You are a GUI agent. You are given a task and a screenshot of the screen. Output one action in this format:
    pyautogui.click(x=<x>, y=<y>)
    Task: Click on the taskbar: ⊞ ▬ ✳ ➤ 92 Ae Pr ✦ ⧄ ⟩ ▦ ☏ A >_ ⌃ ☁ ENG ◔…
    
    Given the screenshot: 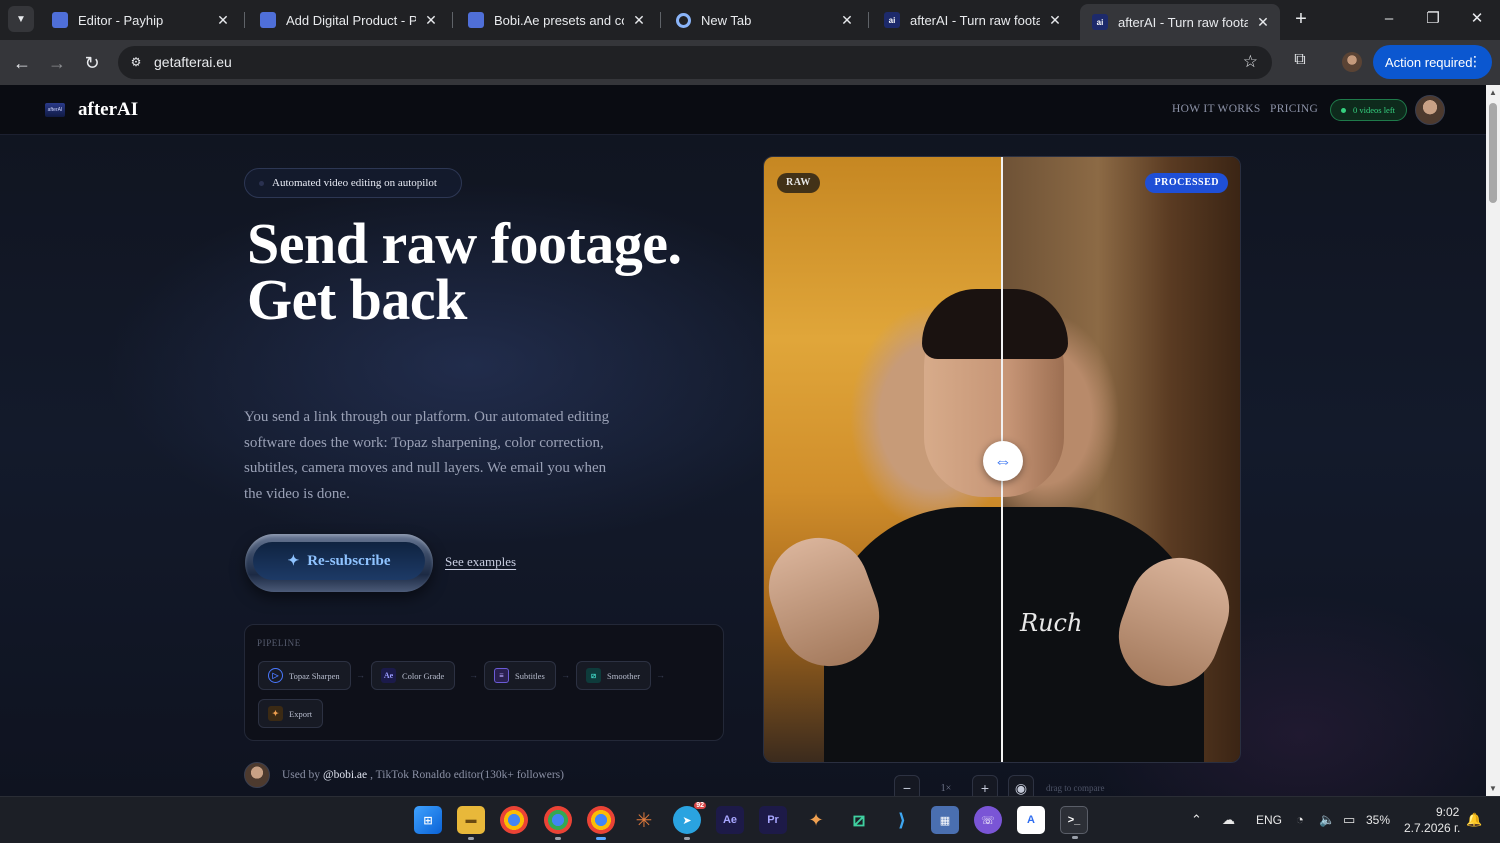 What is the action you would take?
    pyautogui.click(x=750, y=819)
    